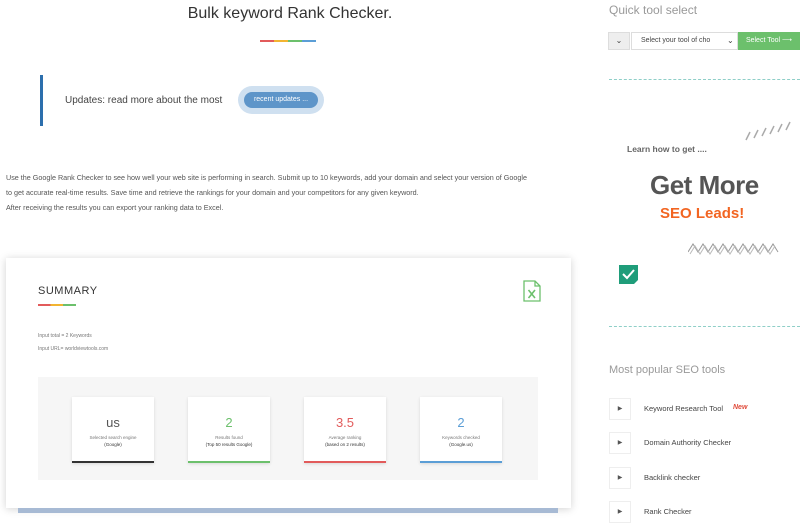 The height and width of the screenshot is (530, 800). Describe the element at coordinates (668, 511) in the screenshot. I see `popular-tool-label: Rank Checker` at that location.